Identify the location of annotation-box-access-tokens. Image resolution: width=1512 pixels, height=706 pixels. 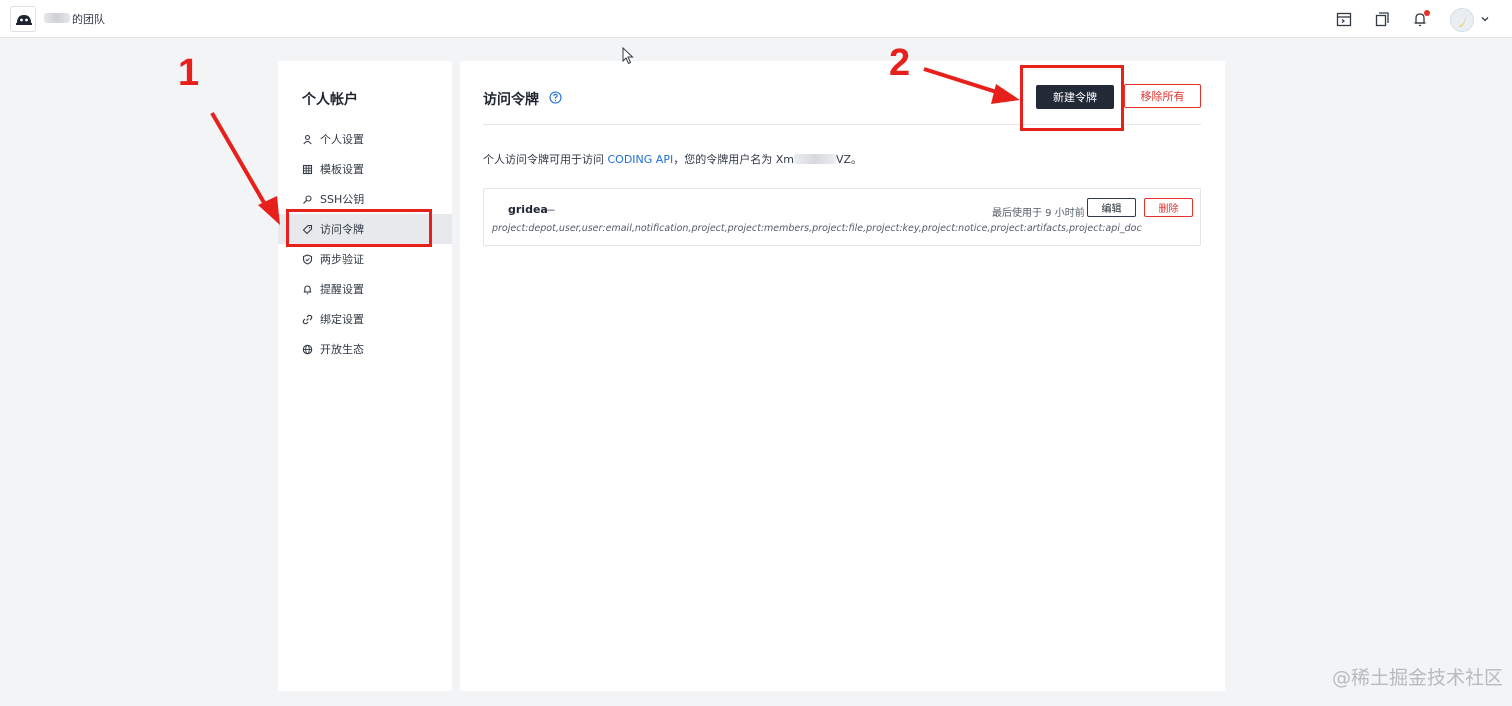
(359, 228).